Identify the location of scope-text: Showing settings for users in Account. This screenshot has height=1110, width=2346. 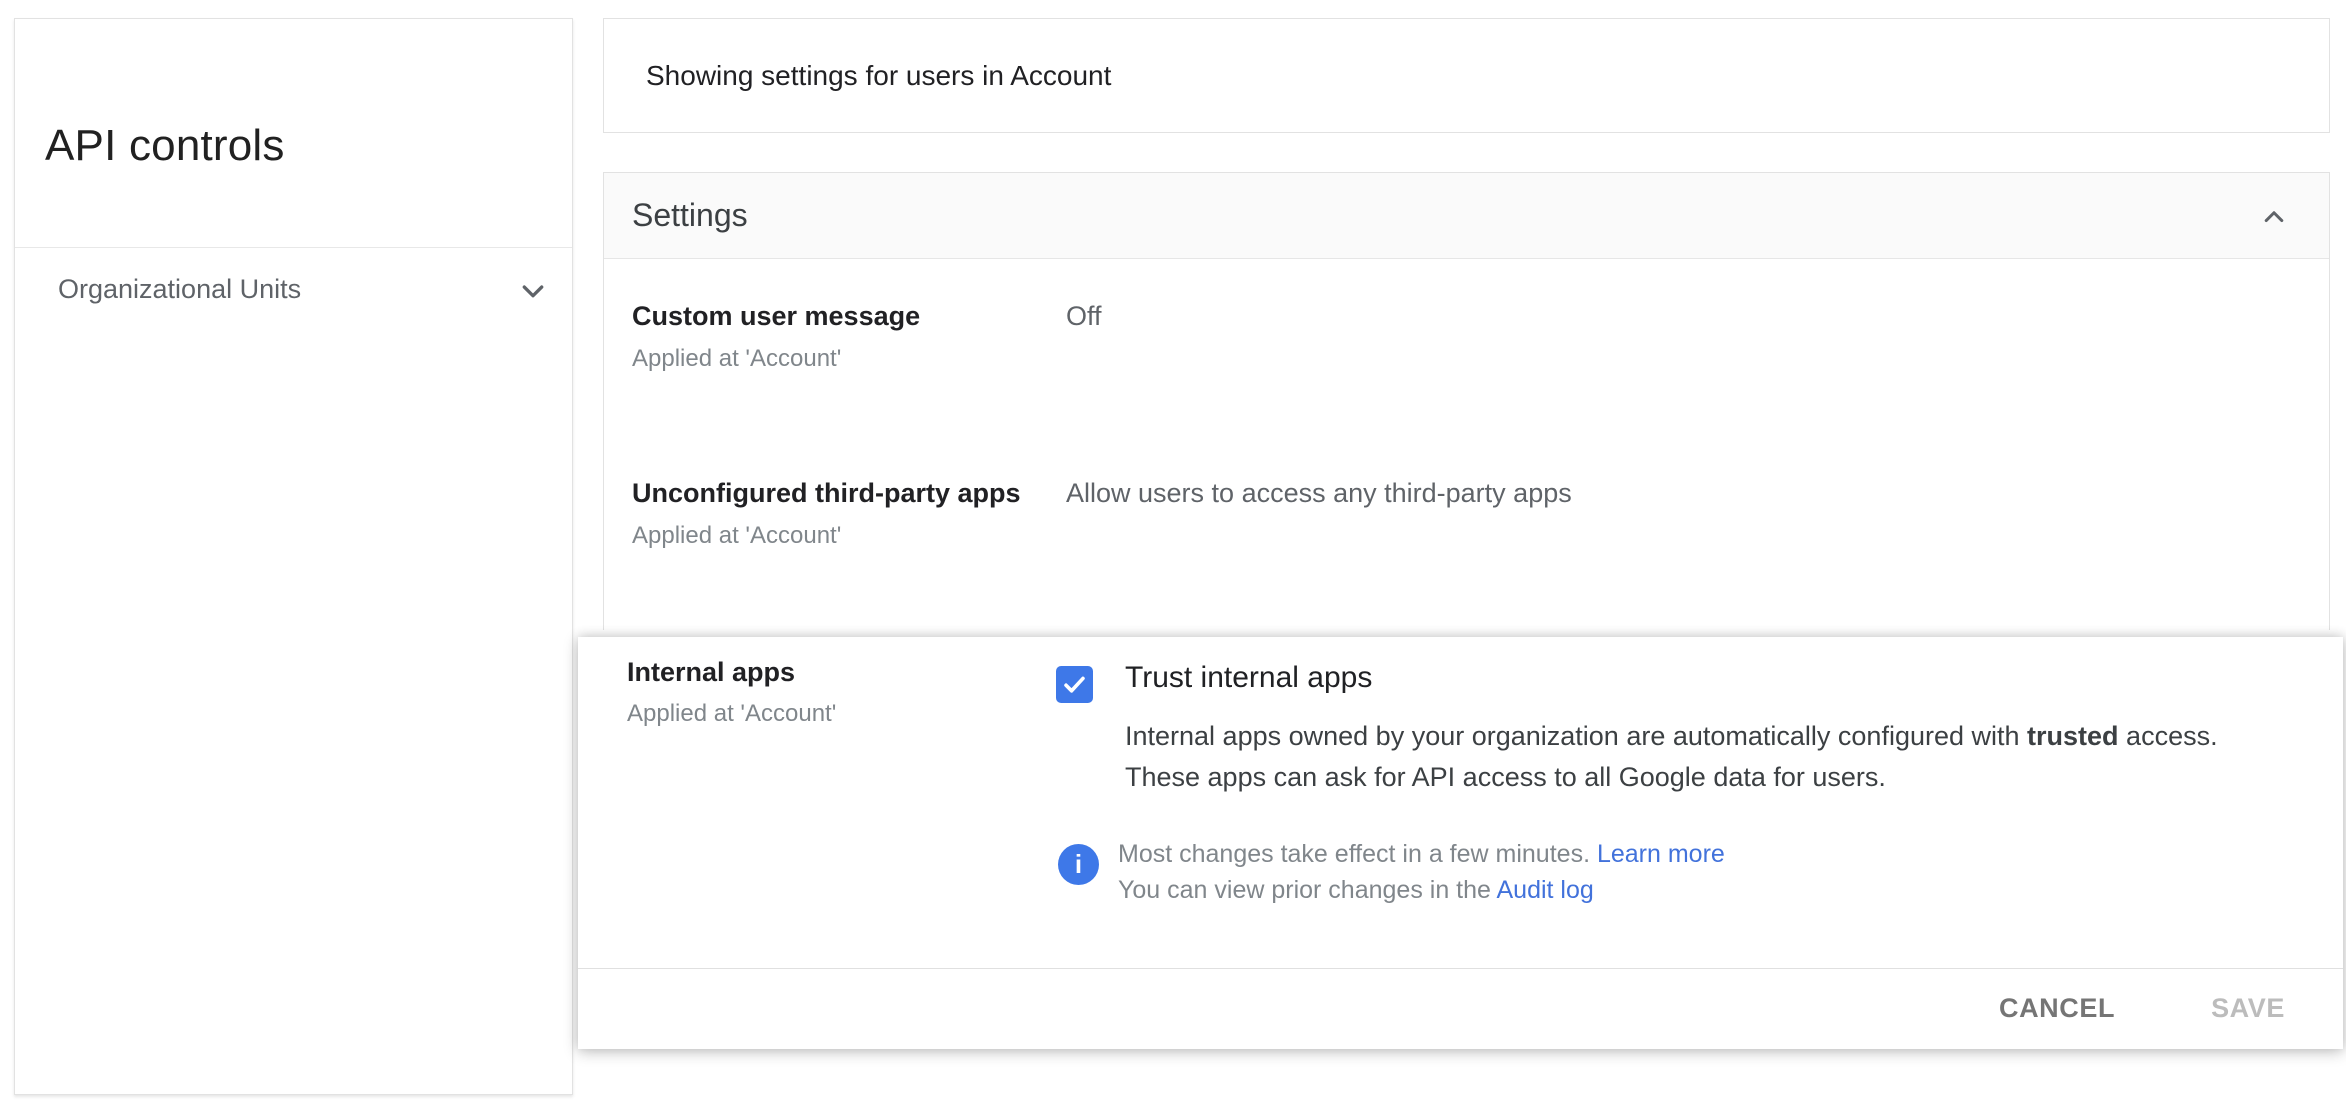
(879, 75).